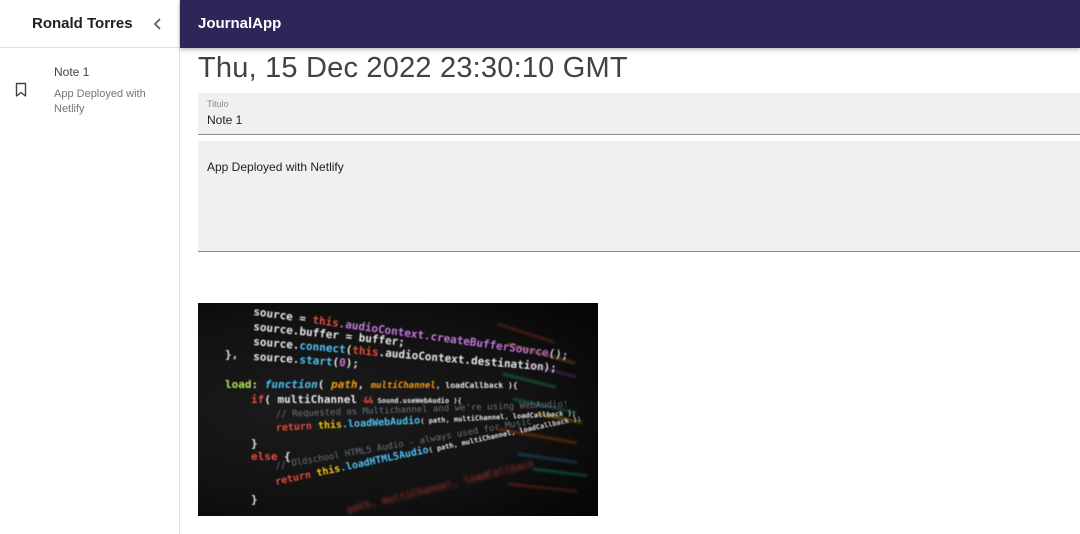 The image size is (1080, 534). I want to click on note-date: Thu, 15 Dec 2022 23:30:10 GMT, so click(413, 68).